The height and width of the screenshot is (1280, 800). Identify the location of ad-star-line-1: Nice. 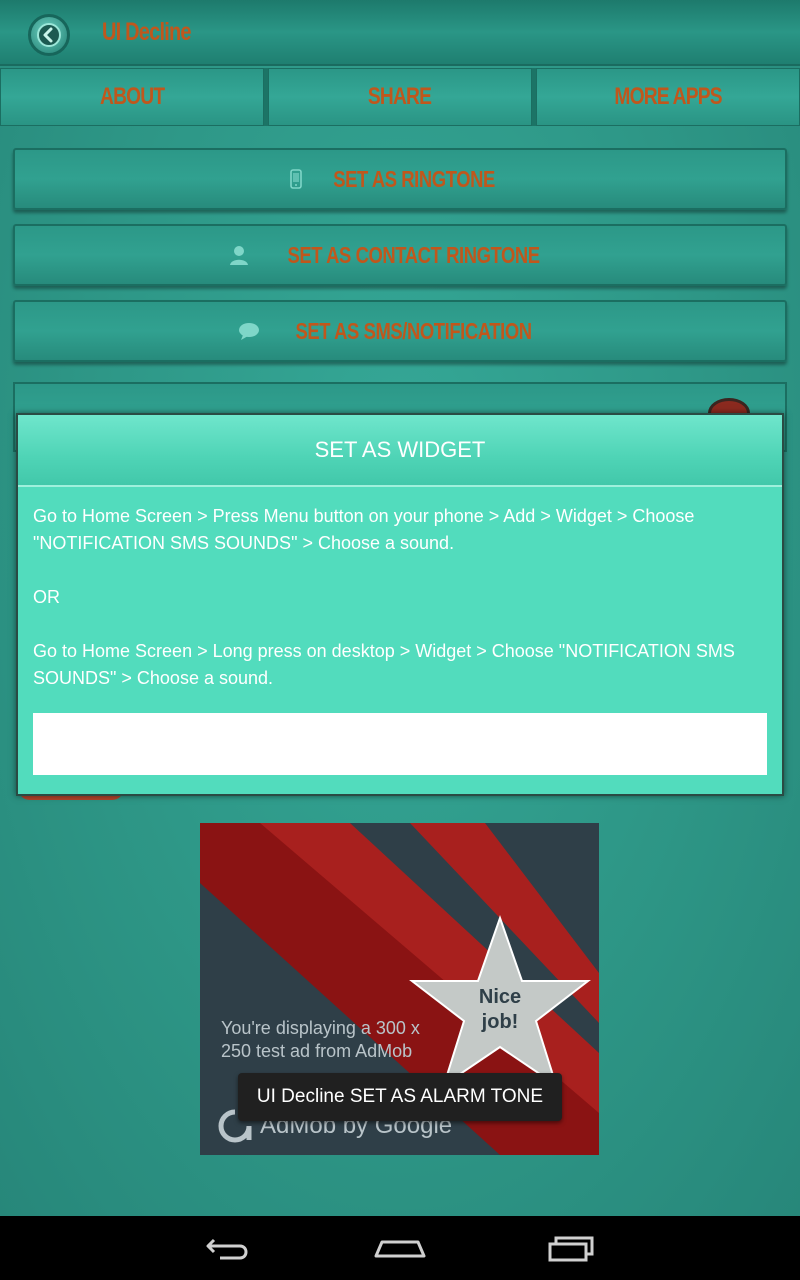
(500, 997).